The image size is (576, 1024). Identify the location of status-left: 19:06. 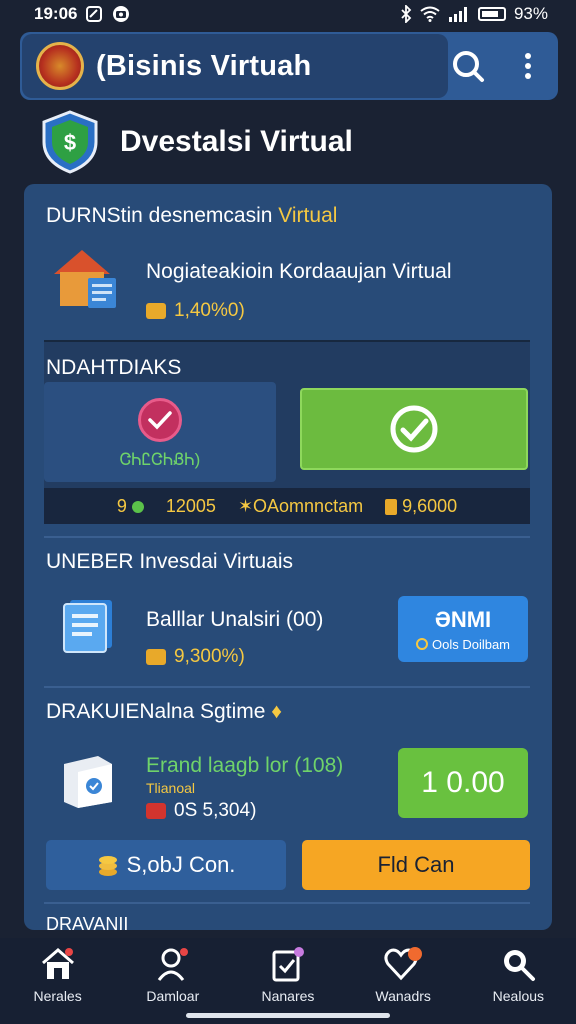
(82, 14).